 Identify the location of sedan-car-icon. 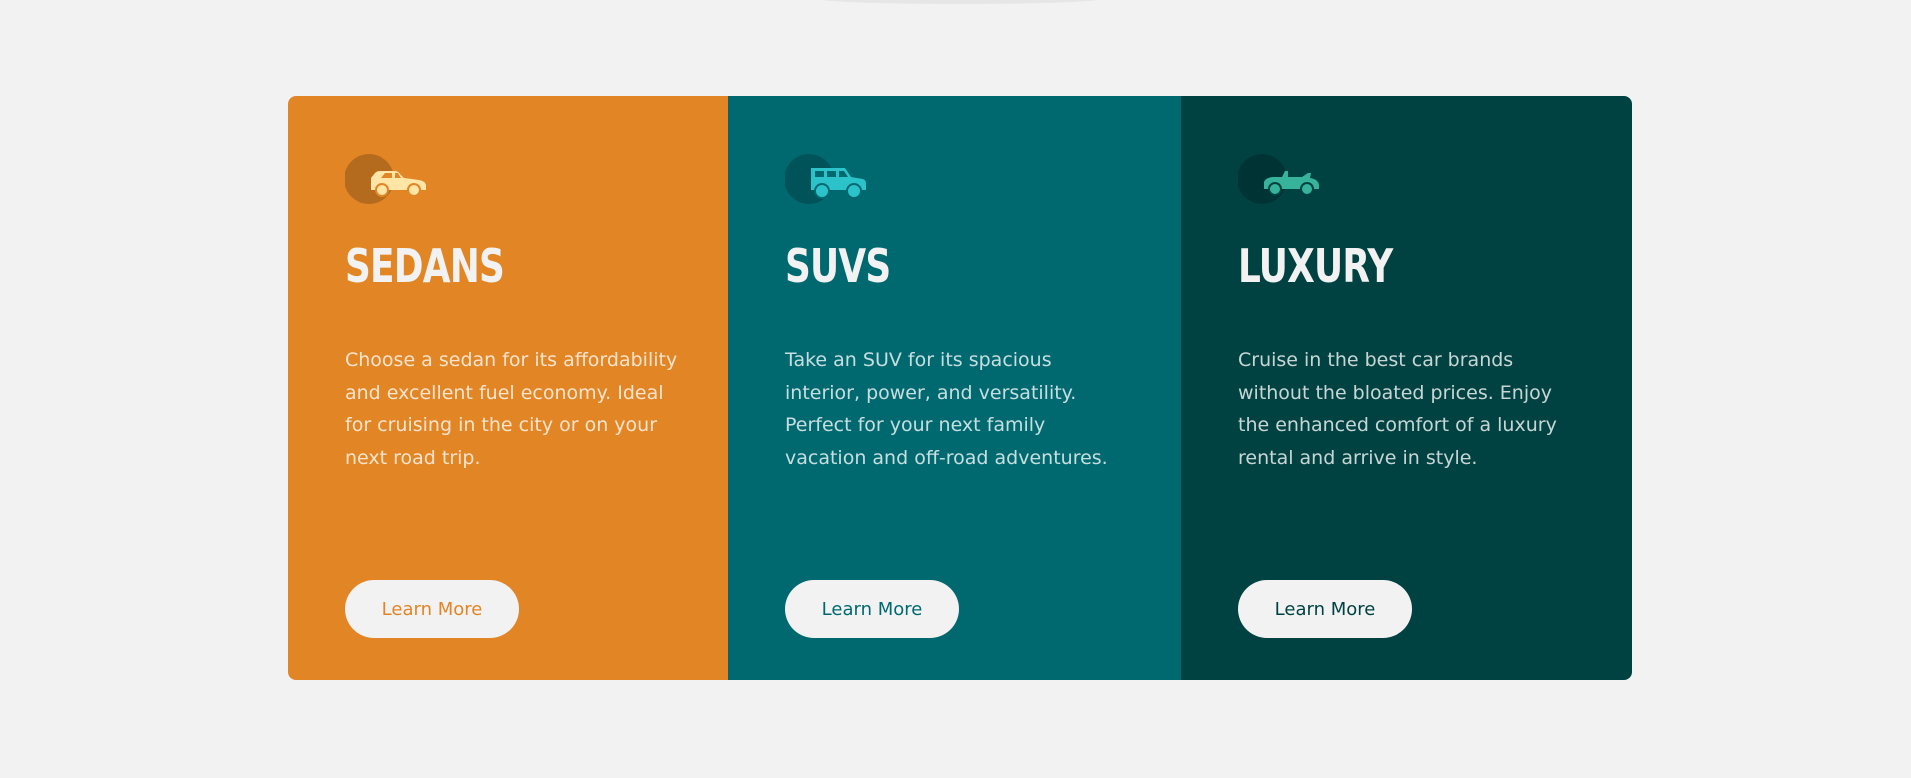
(386, 179).